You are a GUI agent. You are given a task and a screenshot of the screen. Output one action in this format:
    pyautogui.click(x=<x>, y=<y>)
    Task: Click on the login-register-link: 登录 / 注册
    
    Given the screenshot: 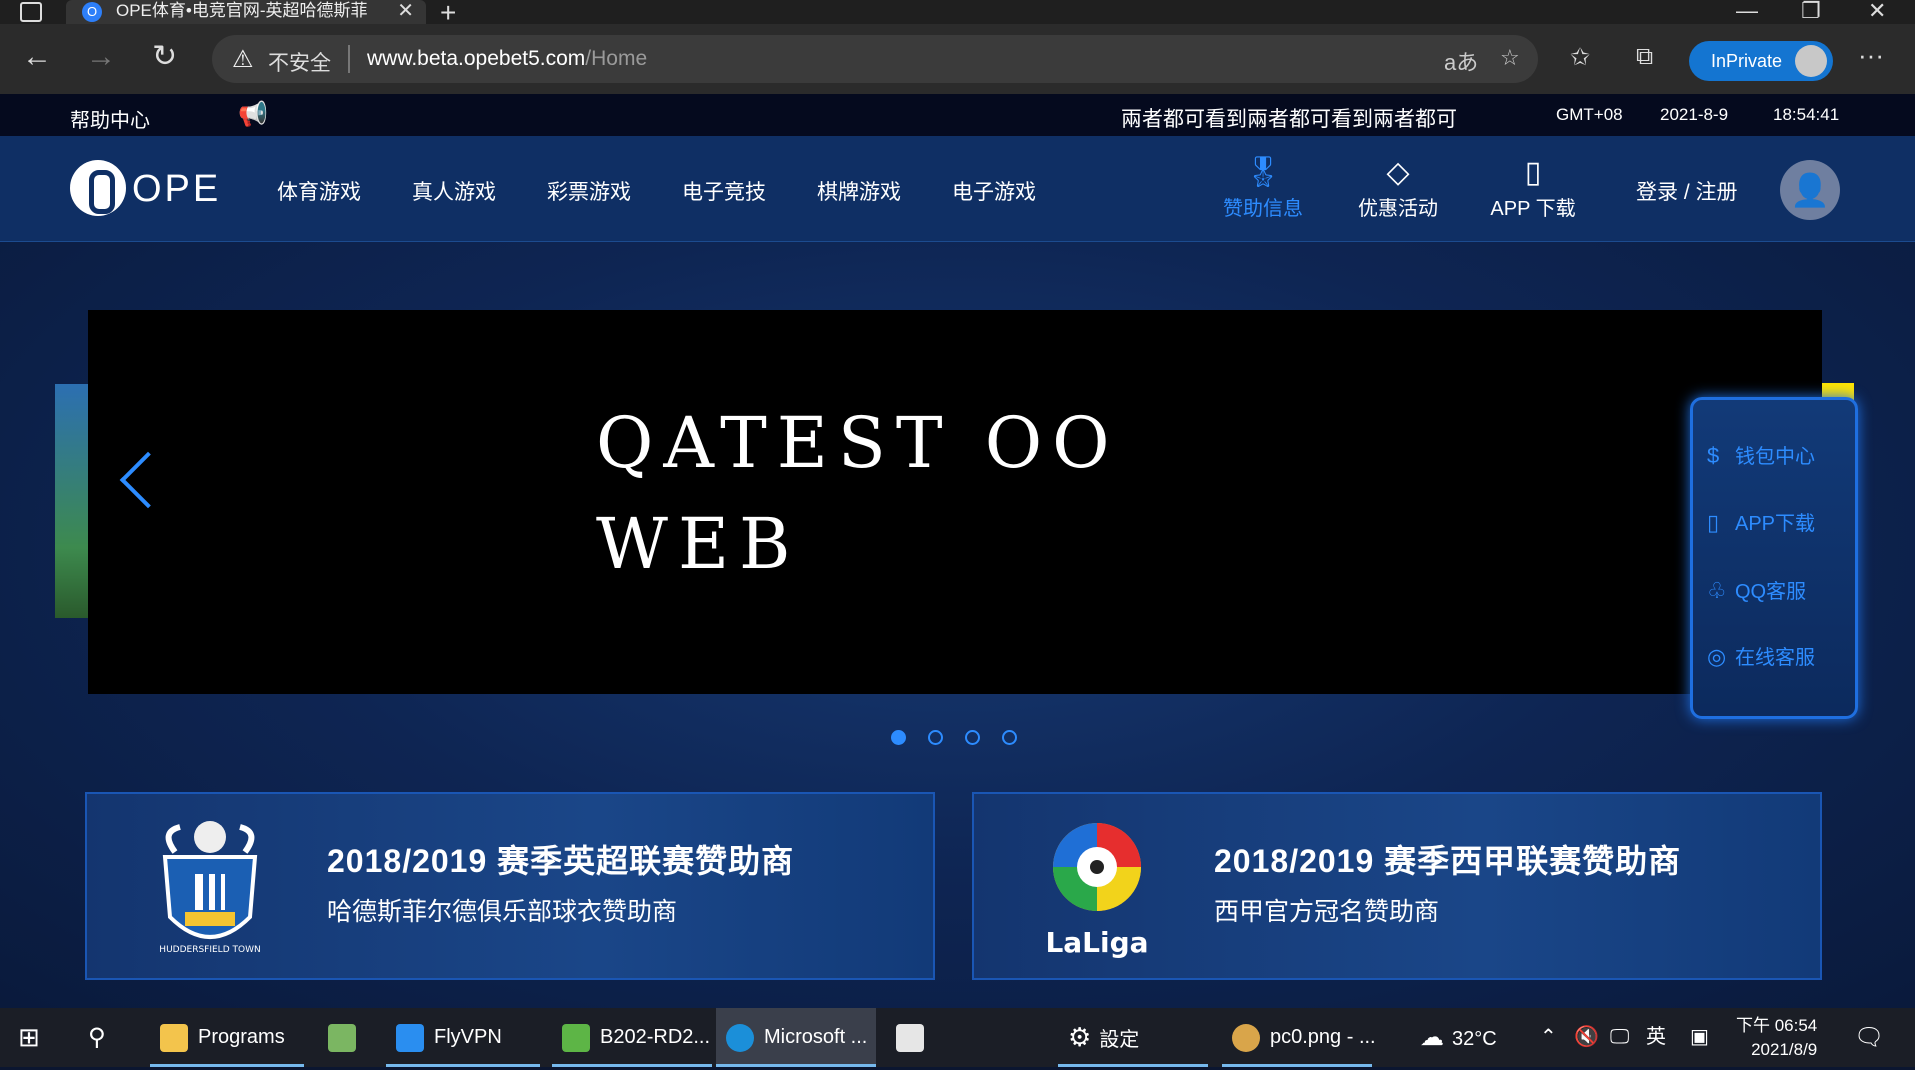 What is the action you would take?
    pyautogui.click(x=1687, y=191)
    